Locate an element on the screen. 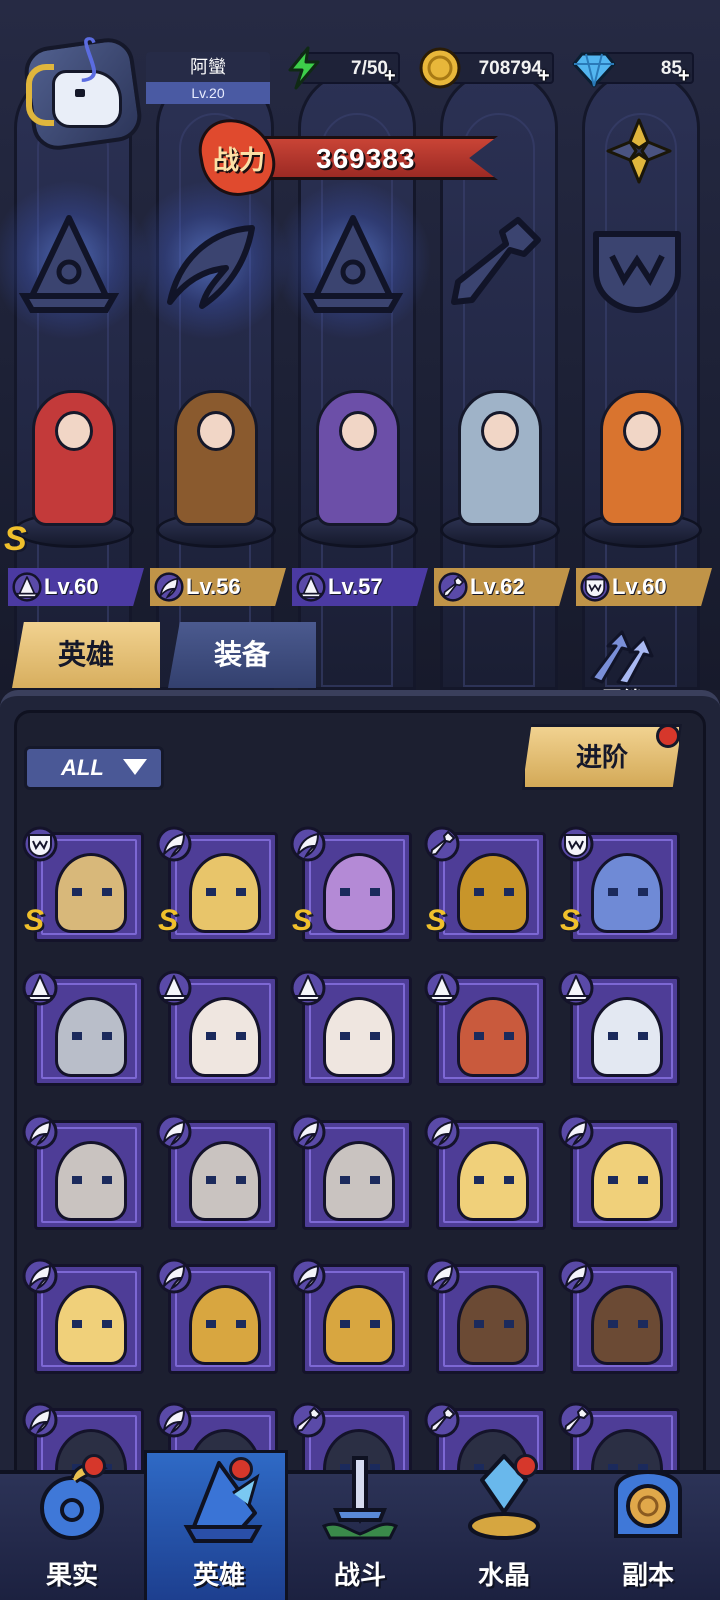 This screenshot has width=720, height=1600. stamina-counter: + 7/50 is located at coordinates (344, 68).